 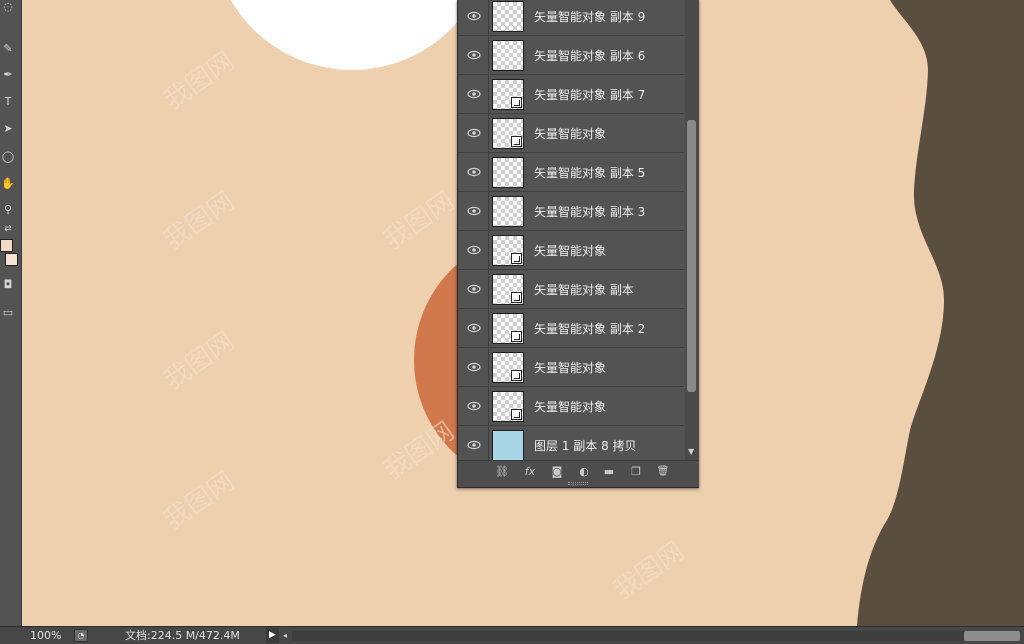 I want to click on delete-layer-icon: 🗑, so click(x=663, y=472).